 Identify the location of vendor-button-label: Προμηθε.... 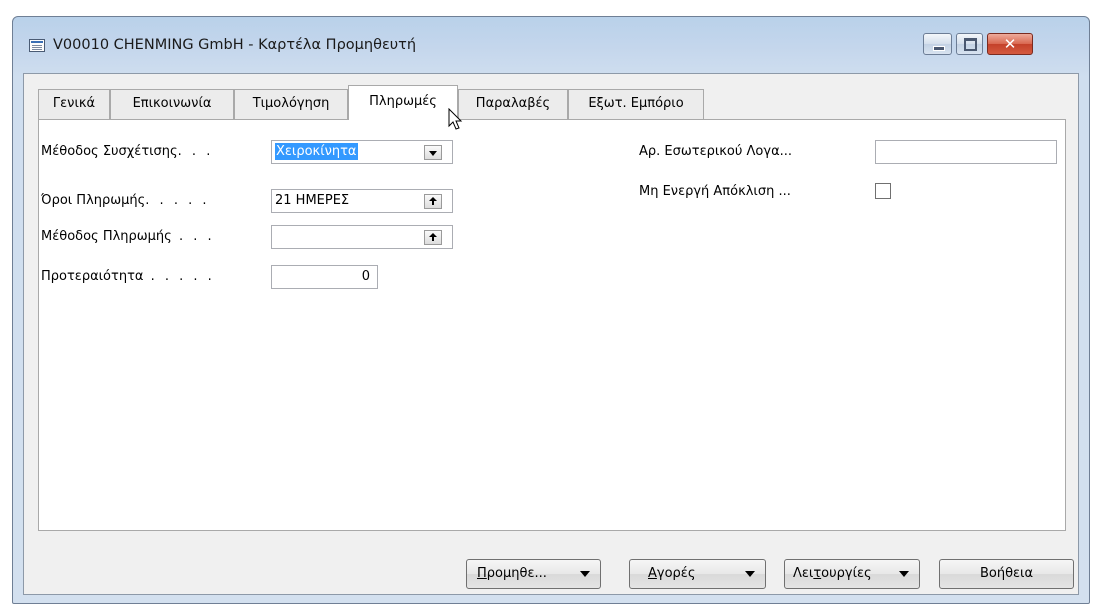
(512, 573).